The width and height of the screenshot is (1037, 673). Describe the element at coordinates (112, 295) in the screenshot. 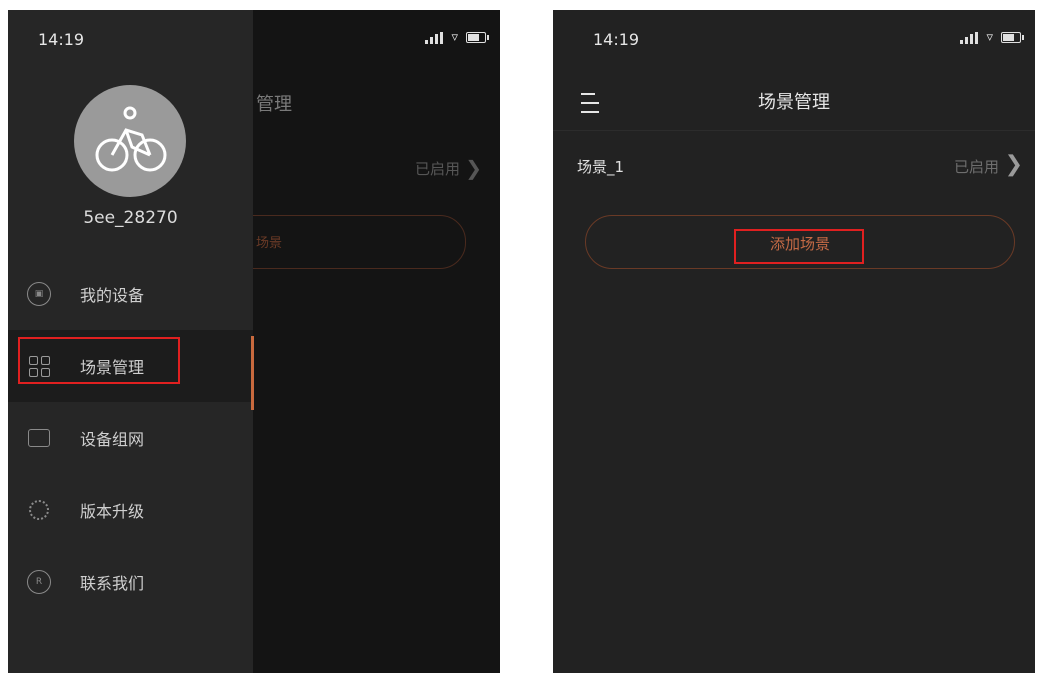

I see `menu-item-label: 我的设备` at that location.